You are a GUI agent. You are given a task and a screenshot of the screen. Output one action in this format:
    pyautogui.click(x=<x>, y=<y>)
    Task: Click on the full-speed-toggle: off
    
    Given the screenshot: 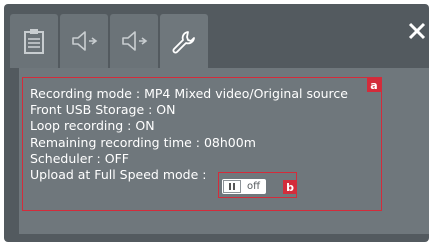 What is the action you would take?
    pyautogui.click(x=244, y=186)
    